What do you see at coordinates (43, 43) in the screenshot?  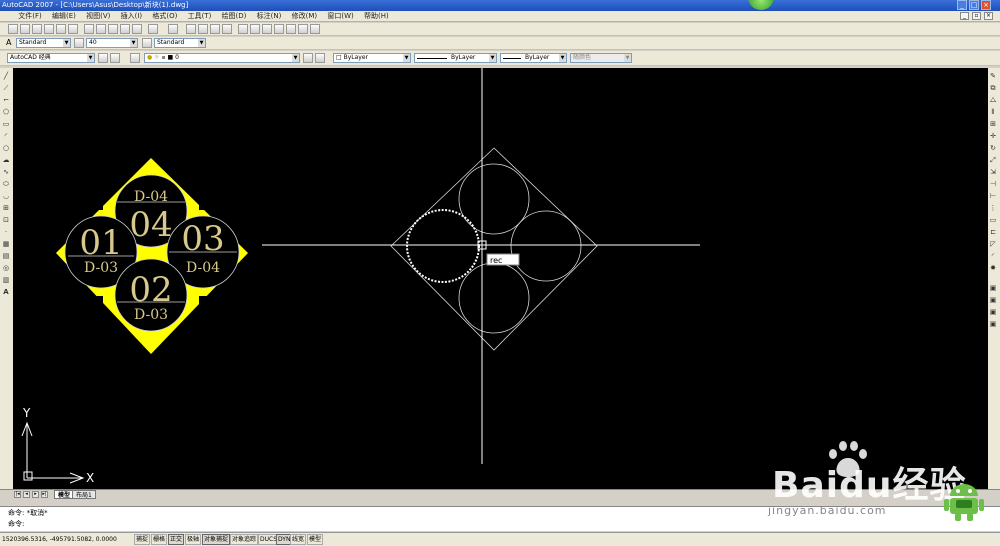 I see `text-style-select: Standard ▼` at bounding box center [43, 43].